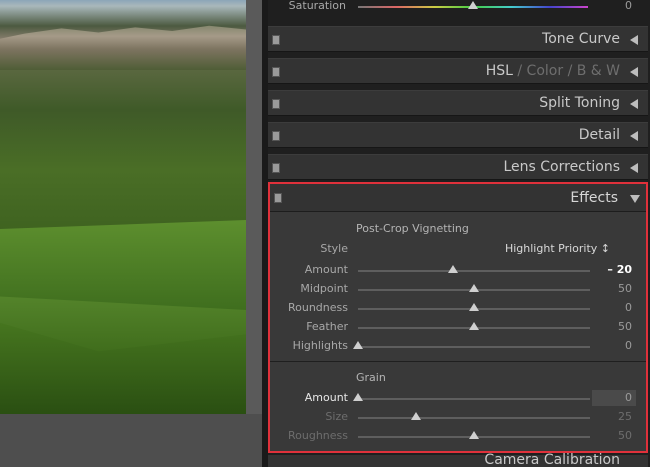 The image size is (650, 467). What do you see at coordinates (599, 135) in the screenshot?
I see `section-title-detail: Detail` at bounding box center [599, 135].